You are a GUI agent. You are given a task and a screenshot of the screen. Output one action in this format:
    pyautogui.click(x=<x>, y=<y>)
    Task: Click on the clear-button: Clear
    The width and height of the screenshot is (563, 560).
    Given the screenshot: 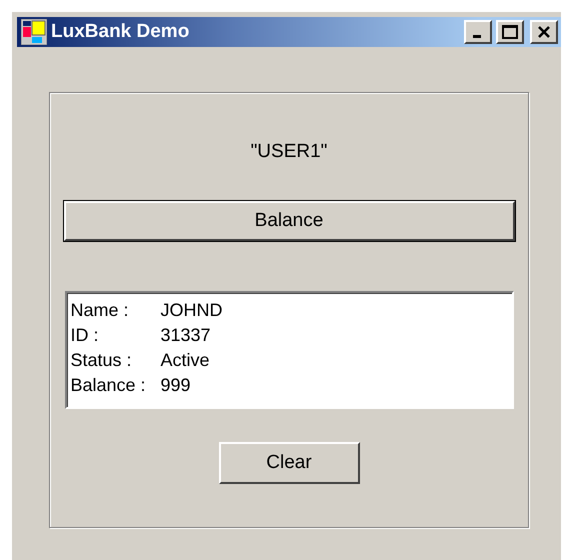 What is the action you would take?
    pyautogui.click(x=289, y=463)
    